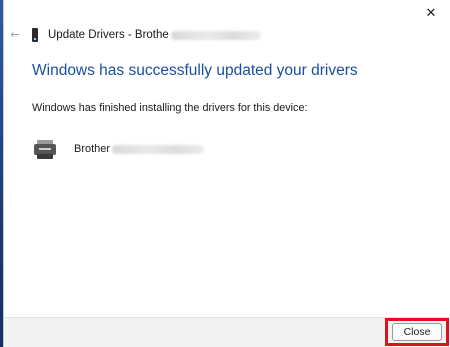 The height and width of the screenshot is (347, 450). Describe the element at coordinates (227, 332) in the screenshot. I see `dialog-footer: Close` at that location.